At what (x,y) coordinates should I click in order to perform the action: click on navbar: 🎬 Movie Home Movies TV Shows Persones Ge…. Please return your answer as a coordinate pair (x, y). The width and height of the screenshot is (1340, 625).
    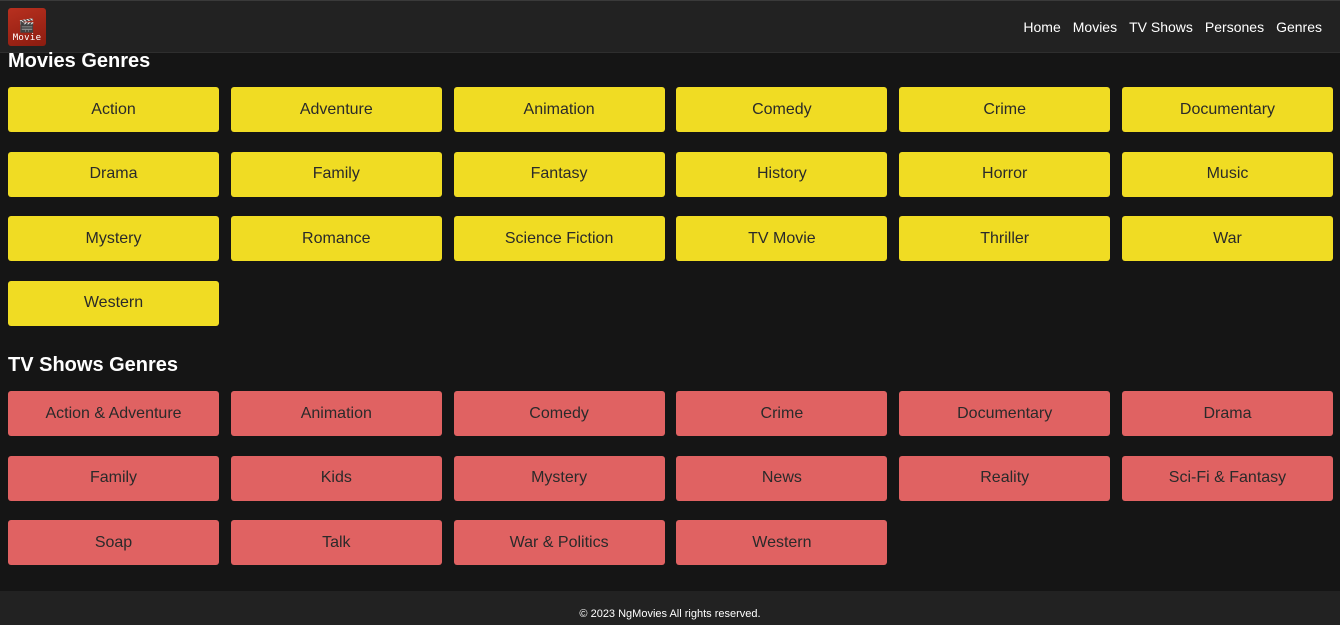
    Looking at the image, I should click on (670, 26).